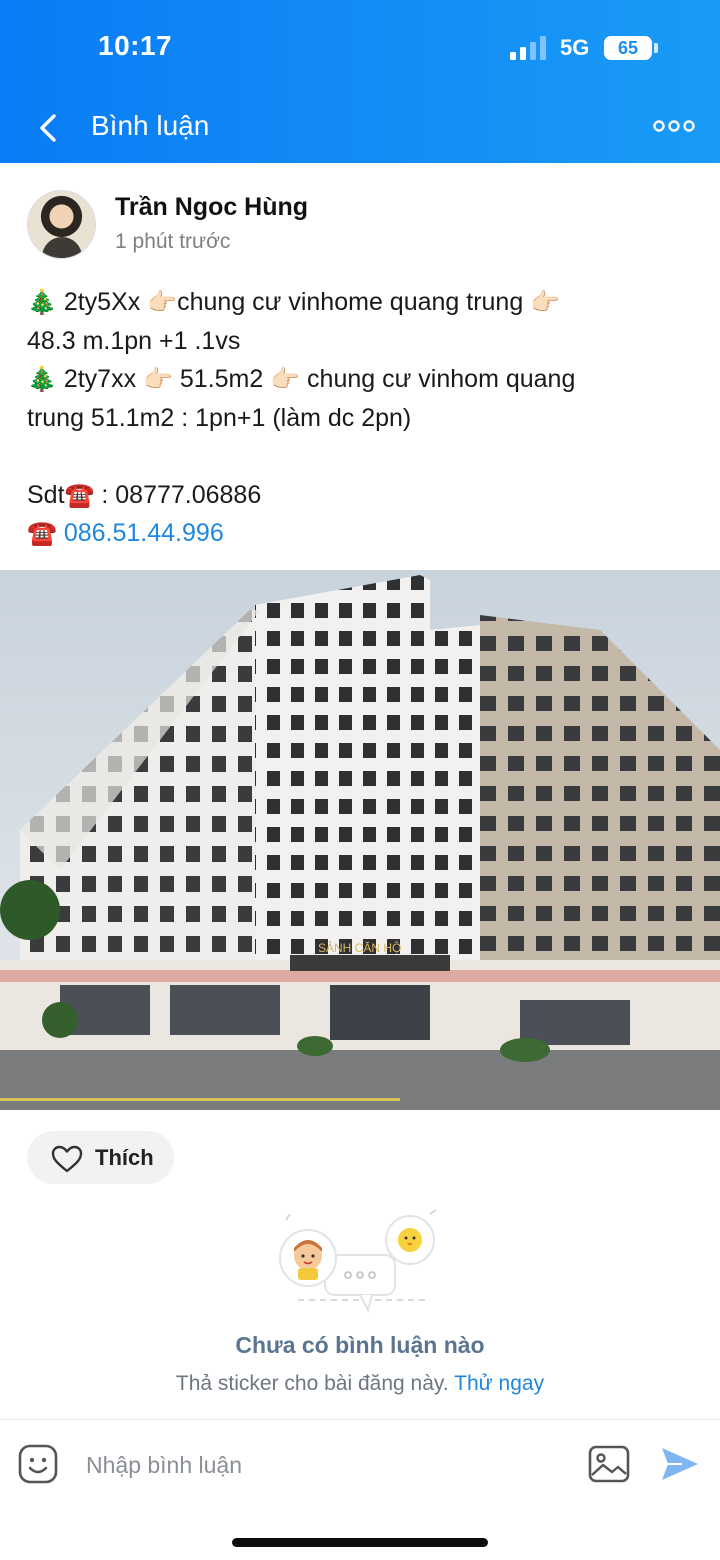 Image resolution: width=720 pixels, height=1560 pixels. Describe the element at coordinates (360, 1542) in the screenshot. I see `home-indicator` at that location.